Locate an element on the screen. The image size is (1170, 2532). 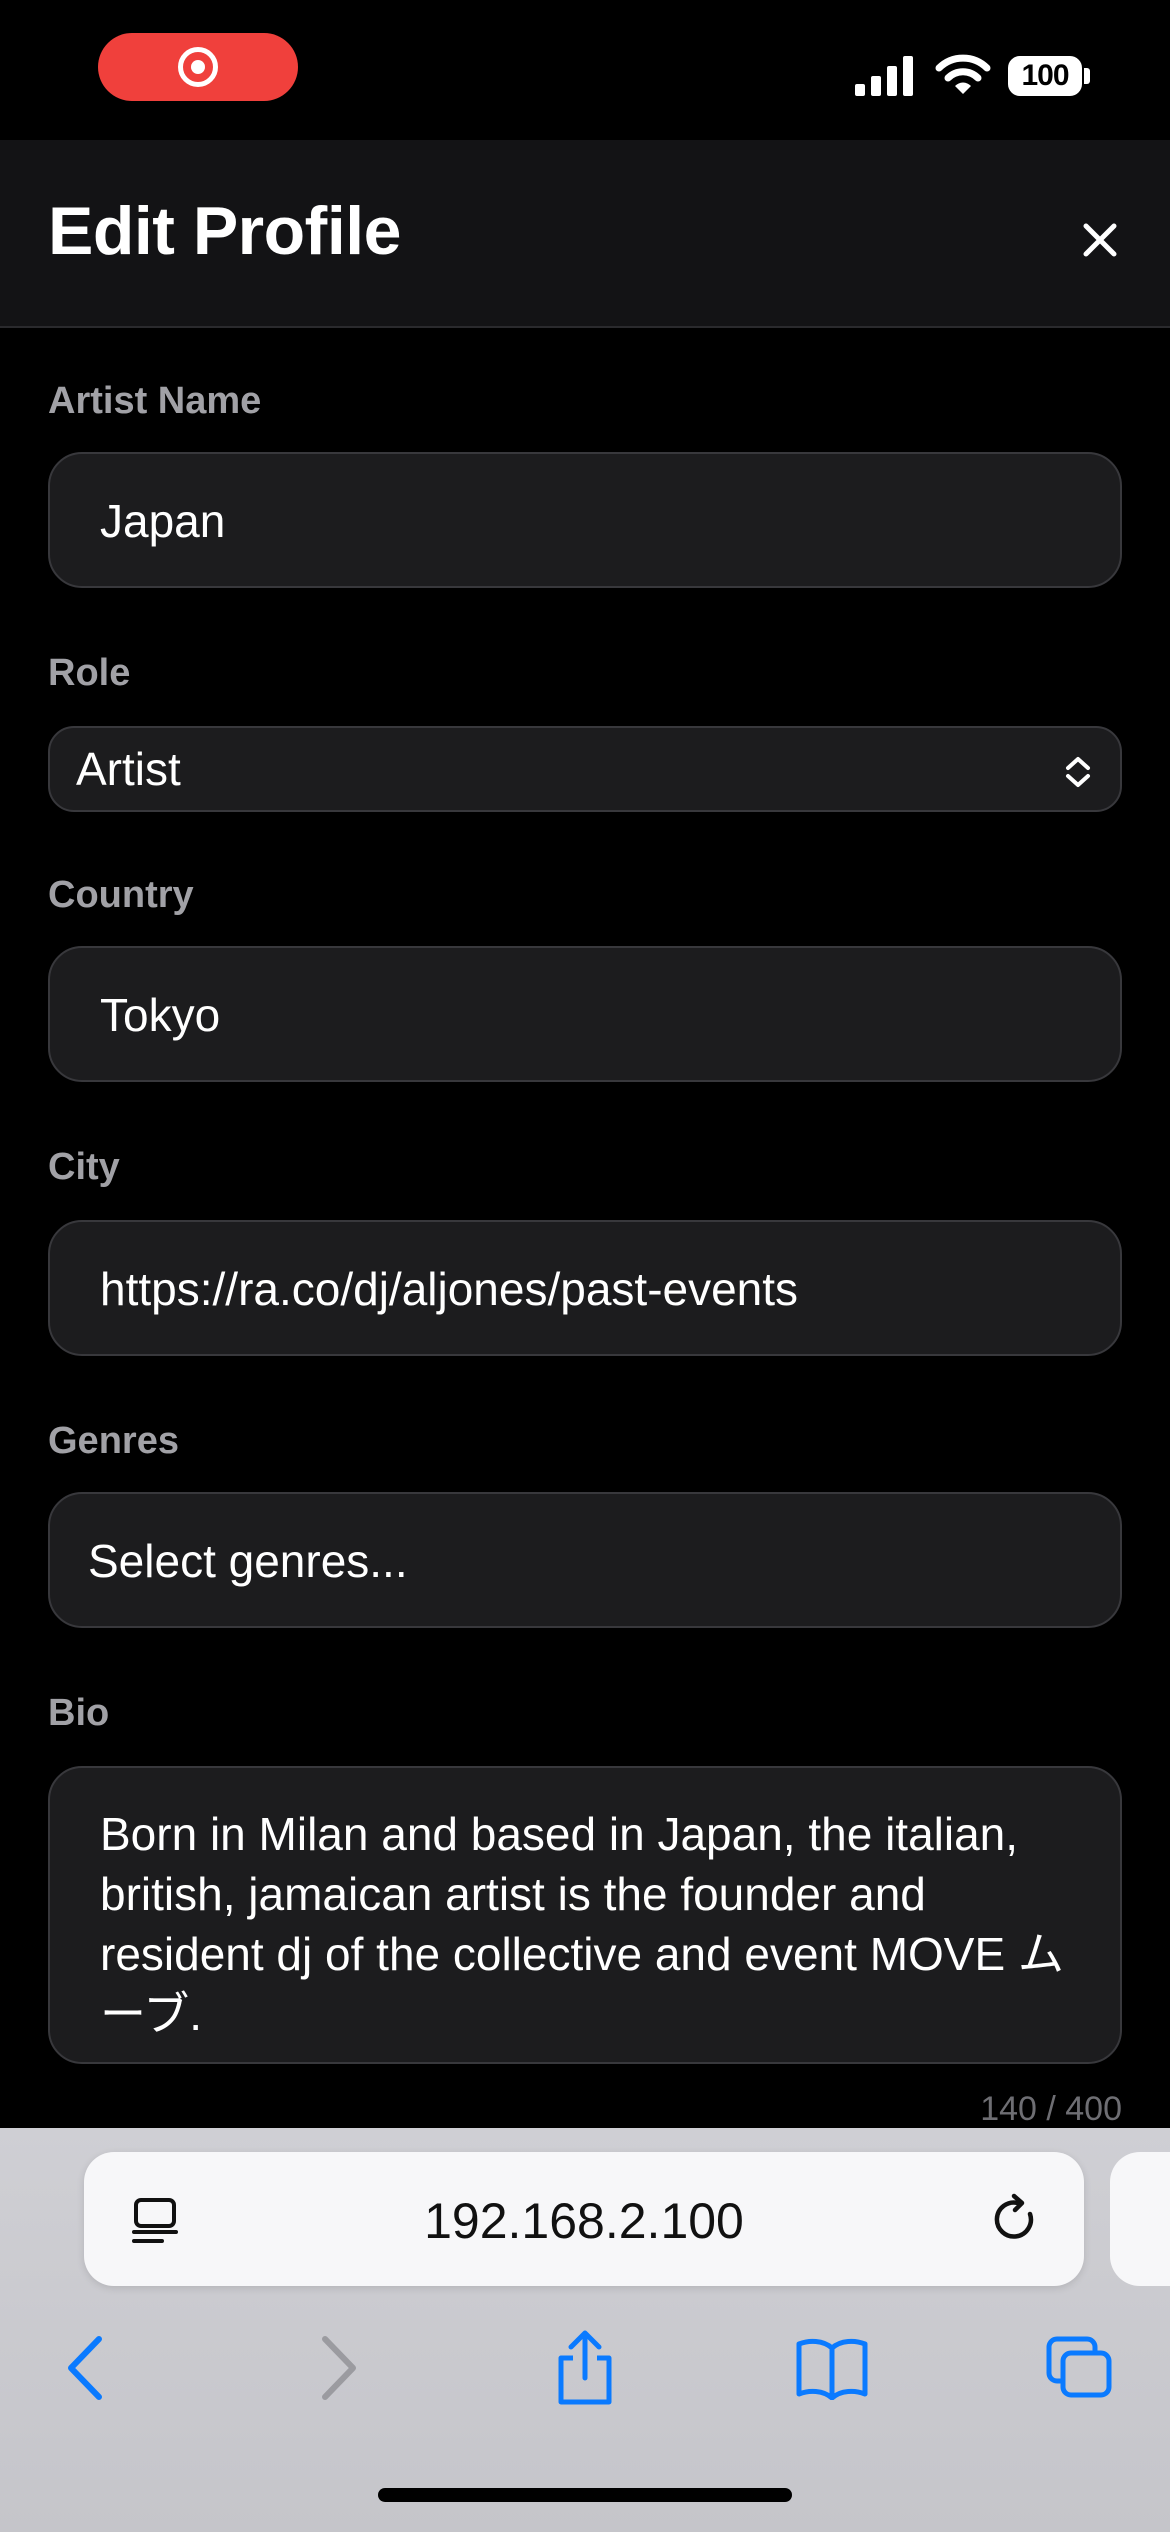
chevron-left-icon is located at coordinates (85, 2368).